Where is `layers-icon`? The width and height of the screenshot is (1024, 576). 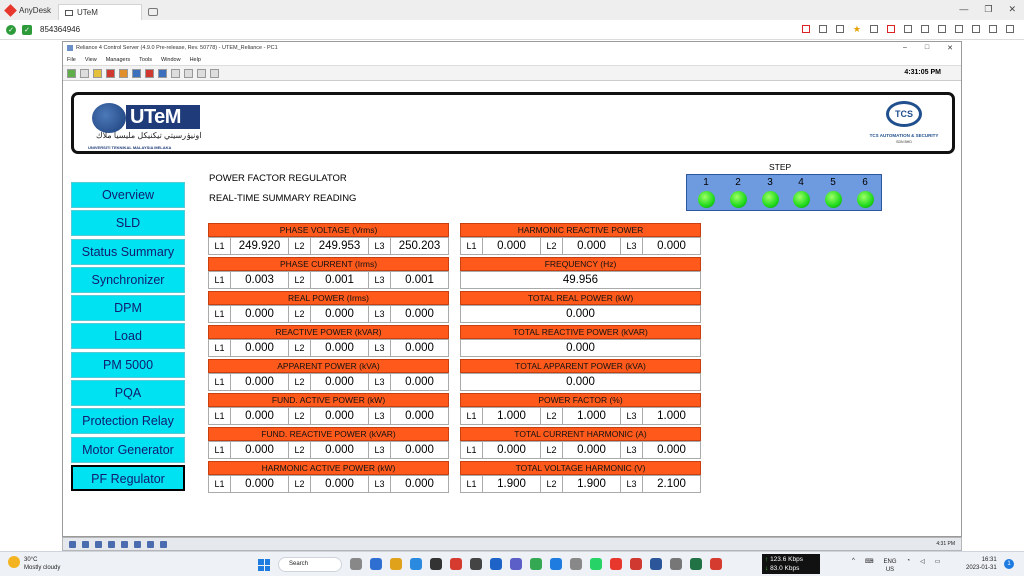 layers-icon is located at coordinates (839, 29).